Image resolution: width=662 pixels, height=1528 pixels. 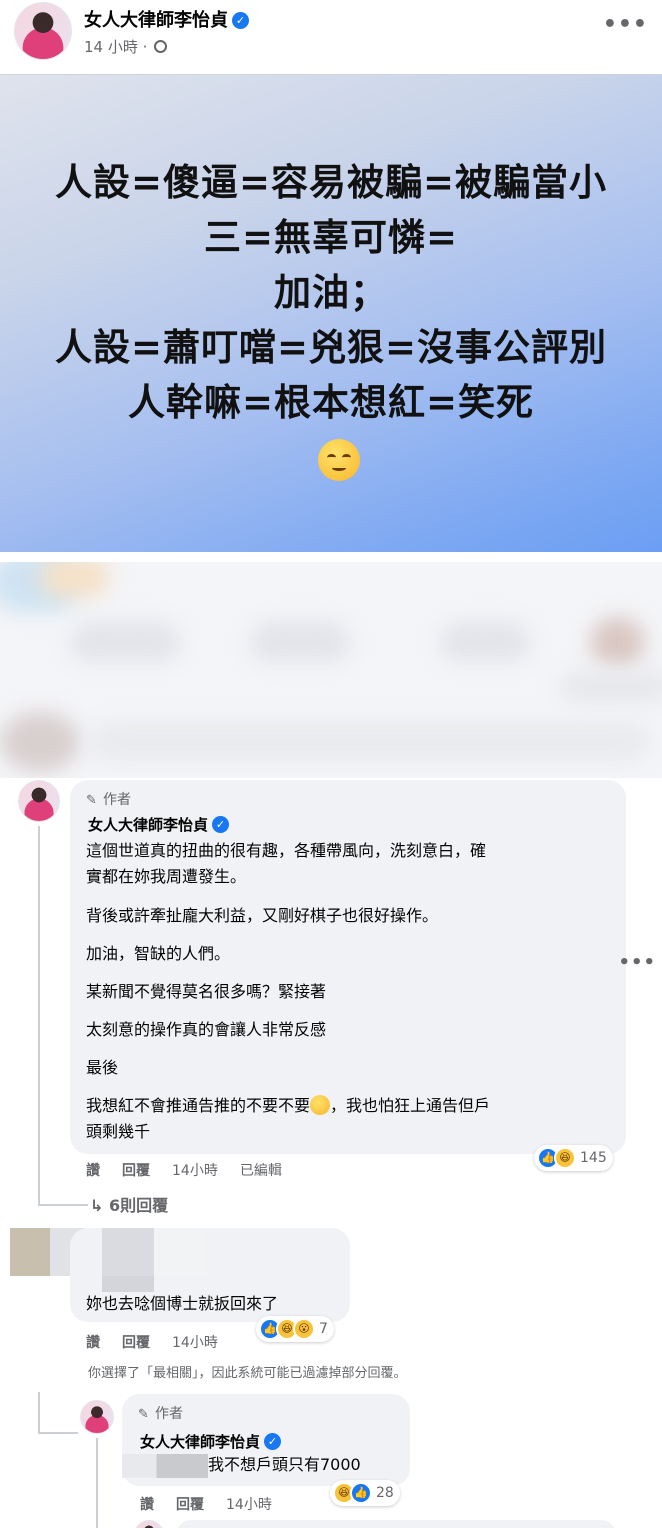 I want to click on reaction-count: 7, so click(x=323, y=1329).